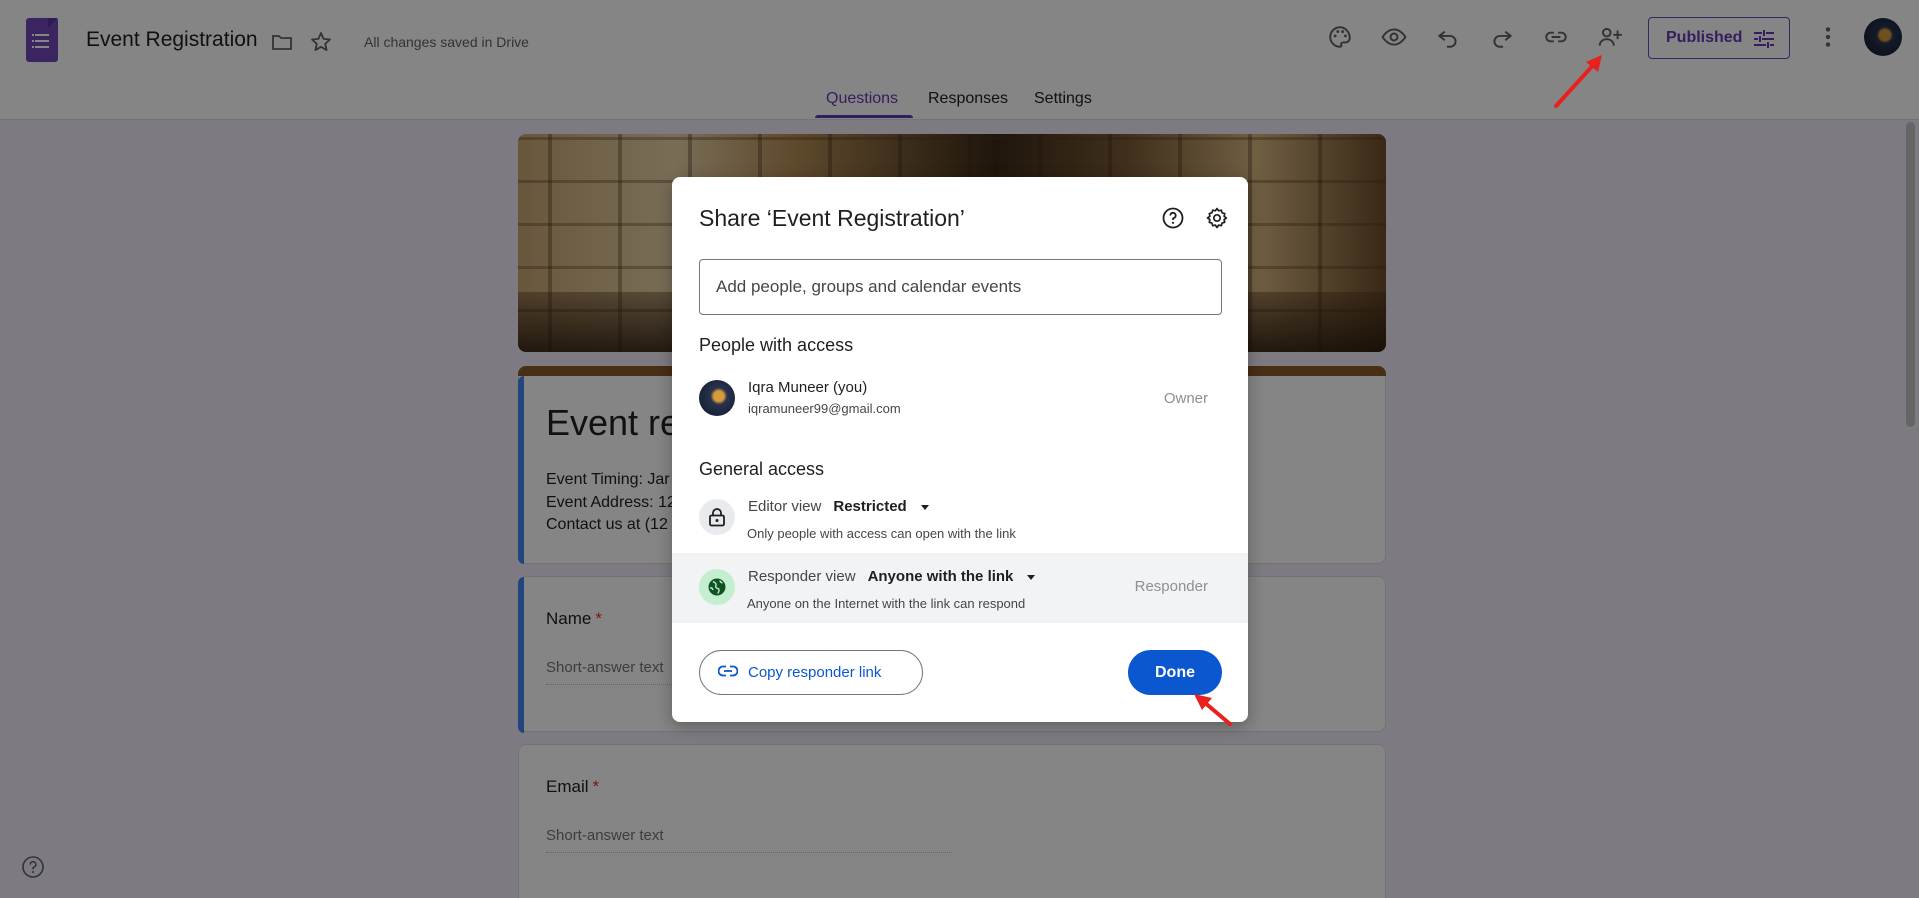 Image resolution: width=1919 pixels, height=898 pixels. What do you see at coordinates (785, 506) in the screenshot?
I see `editor-view-label: Editor view` at bounding box center [785, 506].